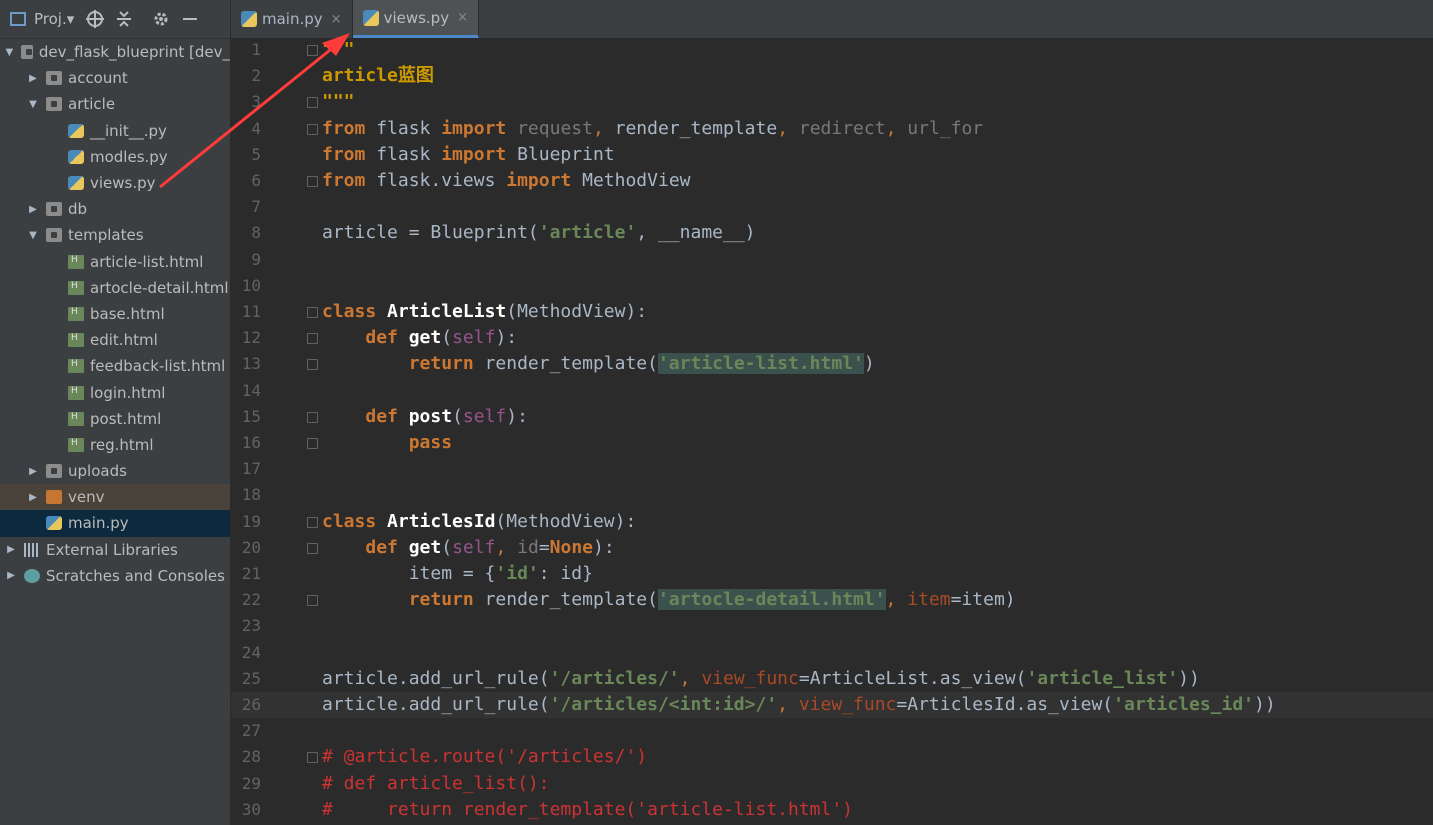 The height and width of the screenshot is (825, 1433). What do you see at coordinates (115, 471) in the screenshot?
I see `tree-item: ▶ uploads` at bounding box center [115, 471].